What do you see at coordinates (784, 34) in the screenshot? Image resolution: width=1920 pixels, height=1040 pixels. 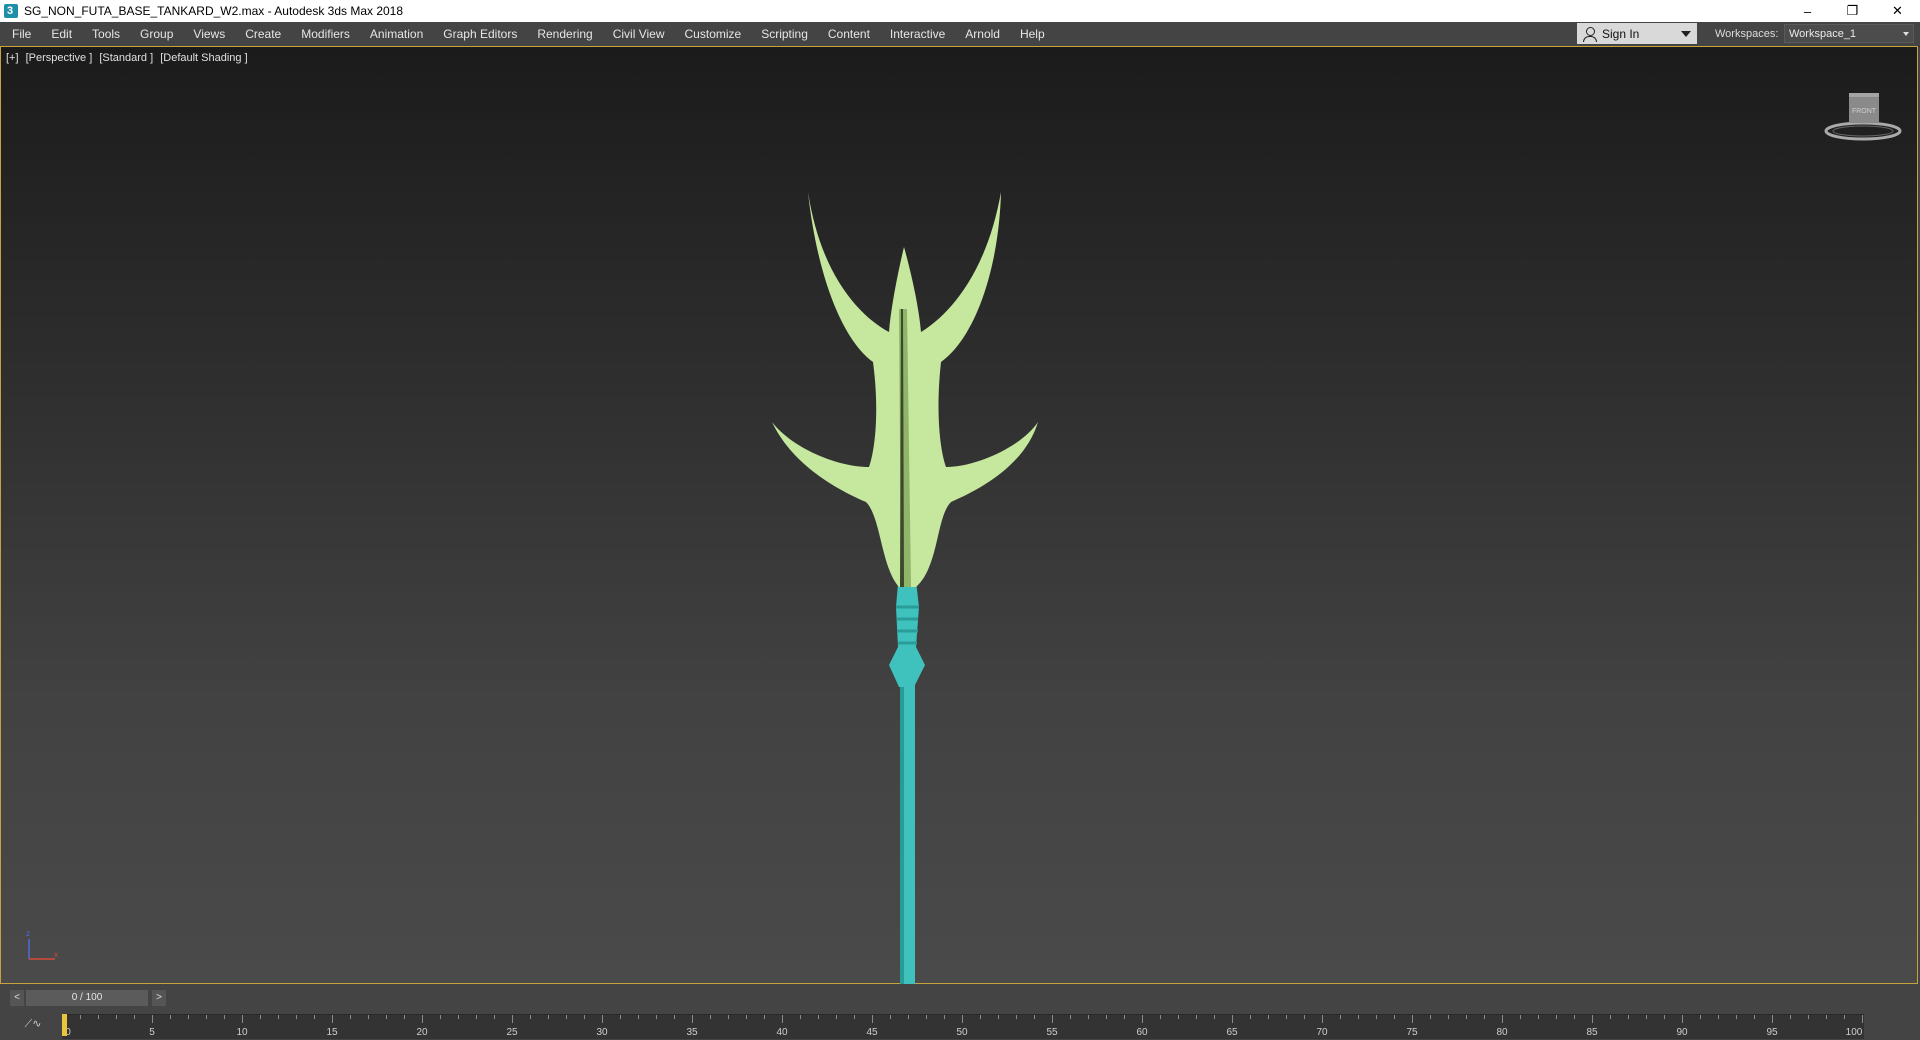 I see `menu-scripting: Scripting` at bounding box center [784, 34].